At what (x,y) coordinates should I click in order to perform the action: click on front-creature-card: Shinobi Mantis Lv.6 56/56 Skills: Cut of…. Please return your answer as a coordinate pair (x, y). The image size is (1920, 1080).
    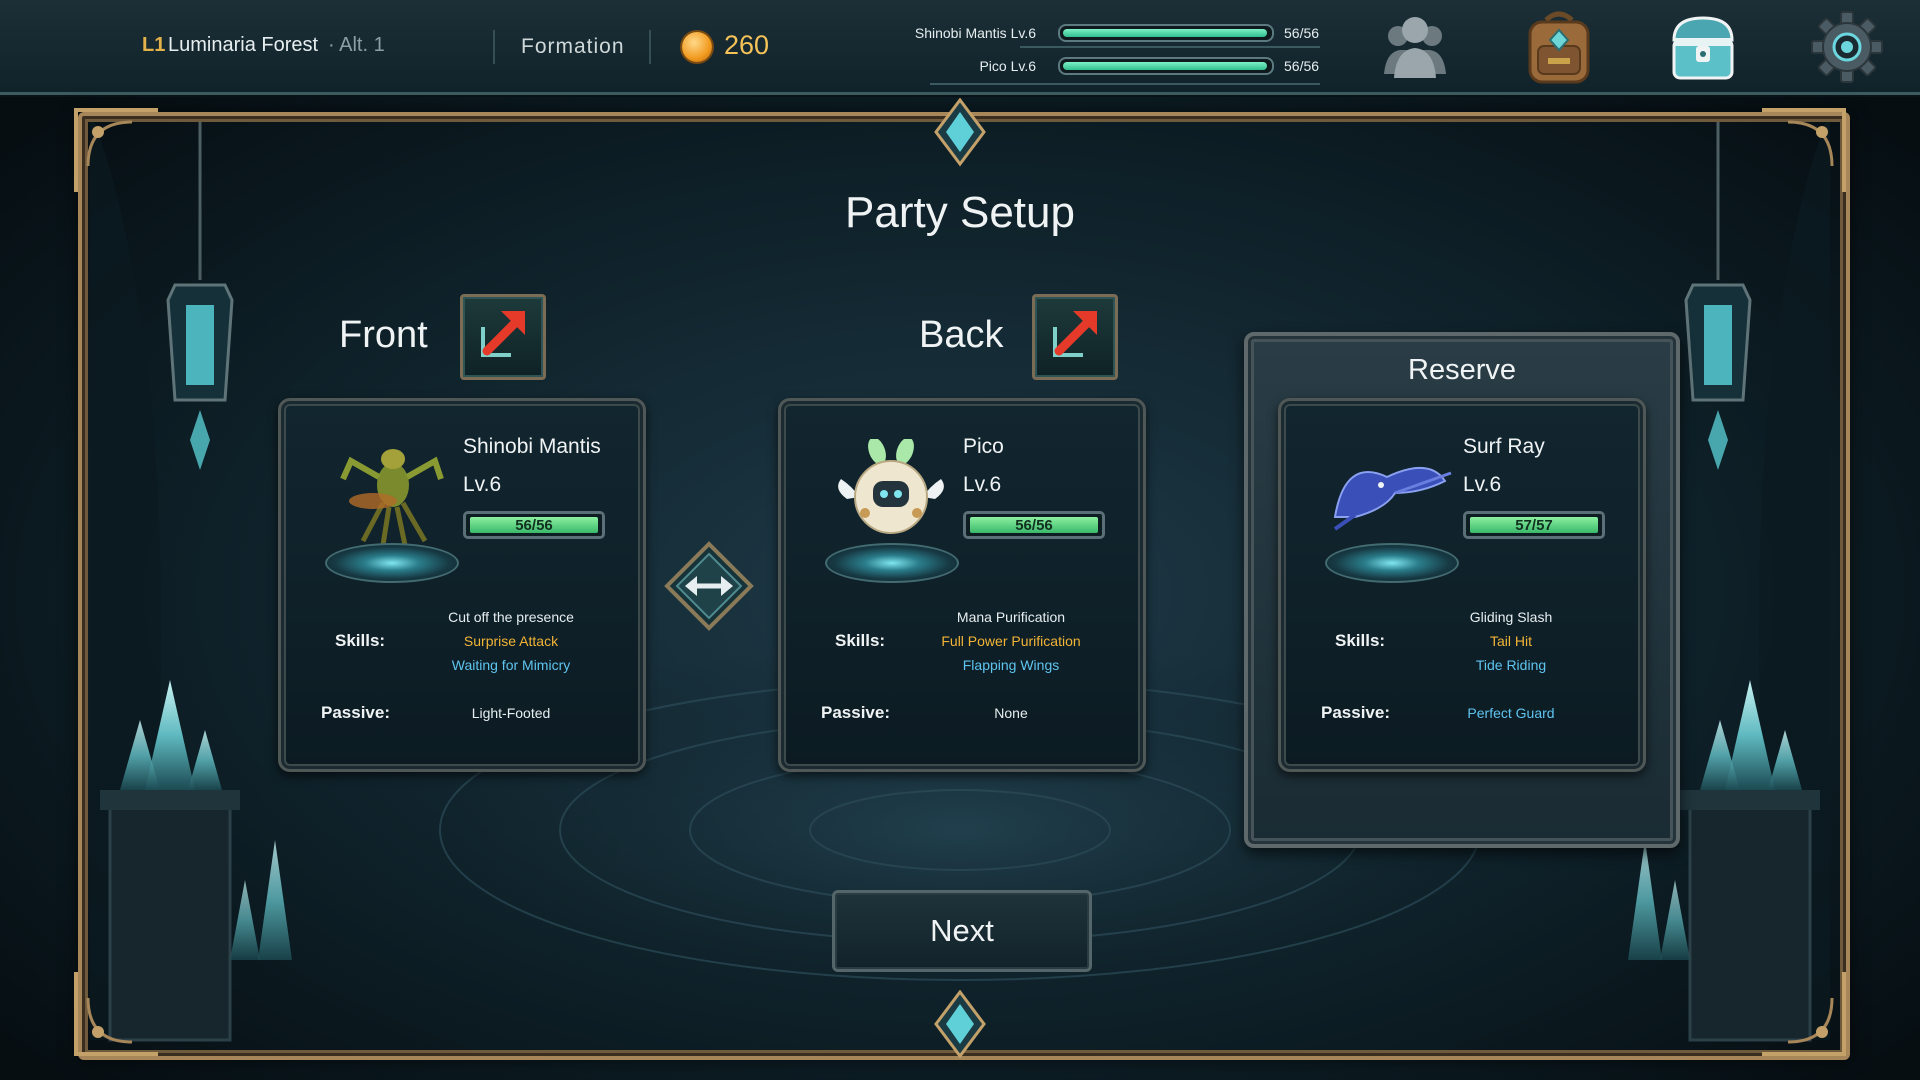
    Looking at the image, I should click on (462, 585).